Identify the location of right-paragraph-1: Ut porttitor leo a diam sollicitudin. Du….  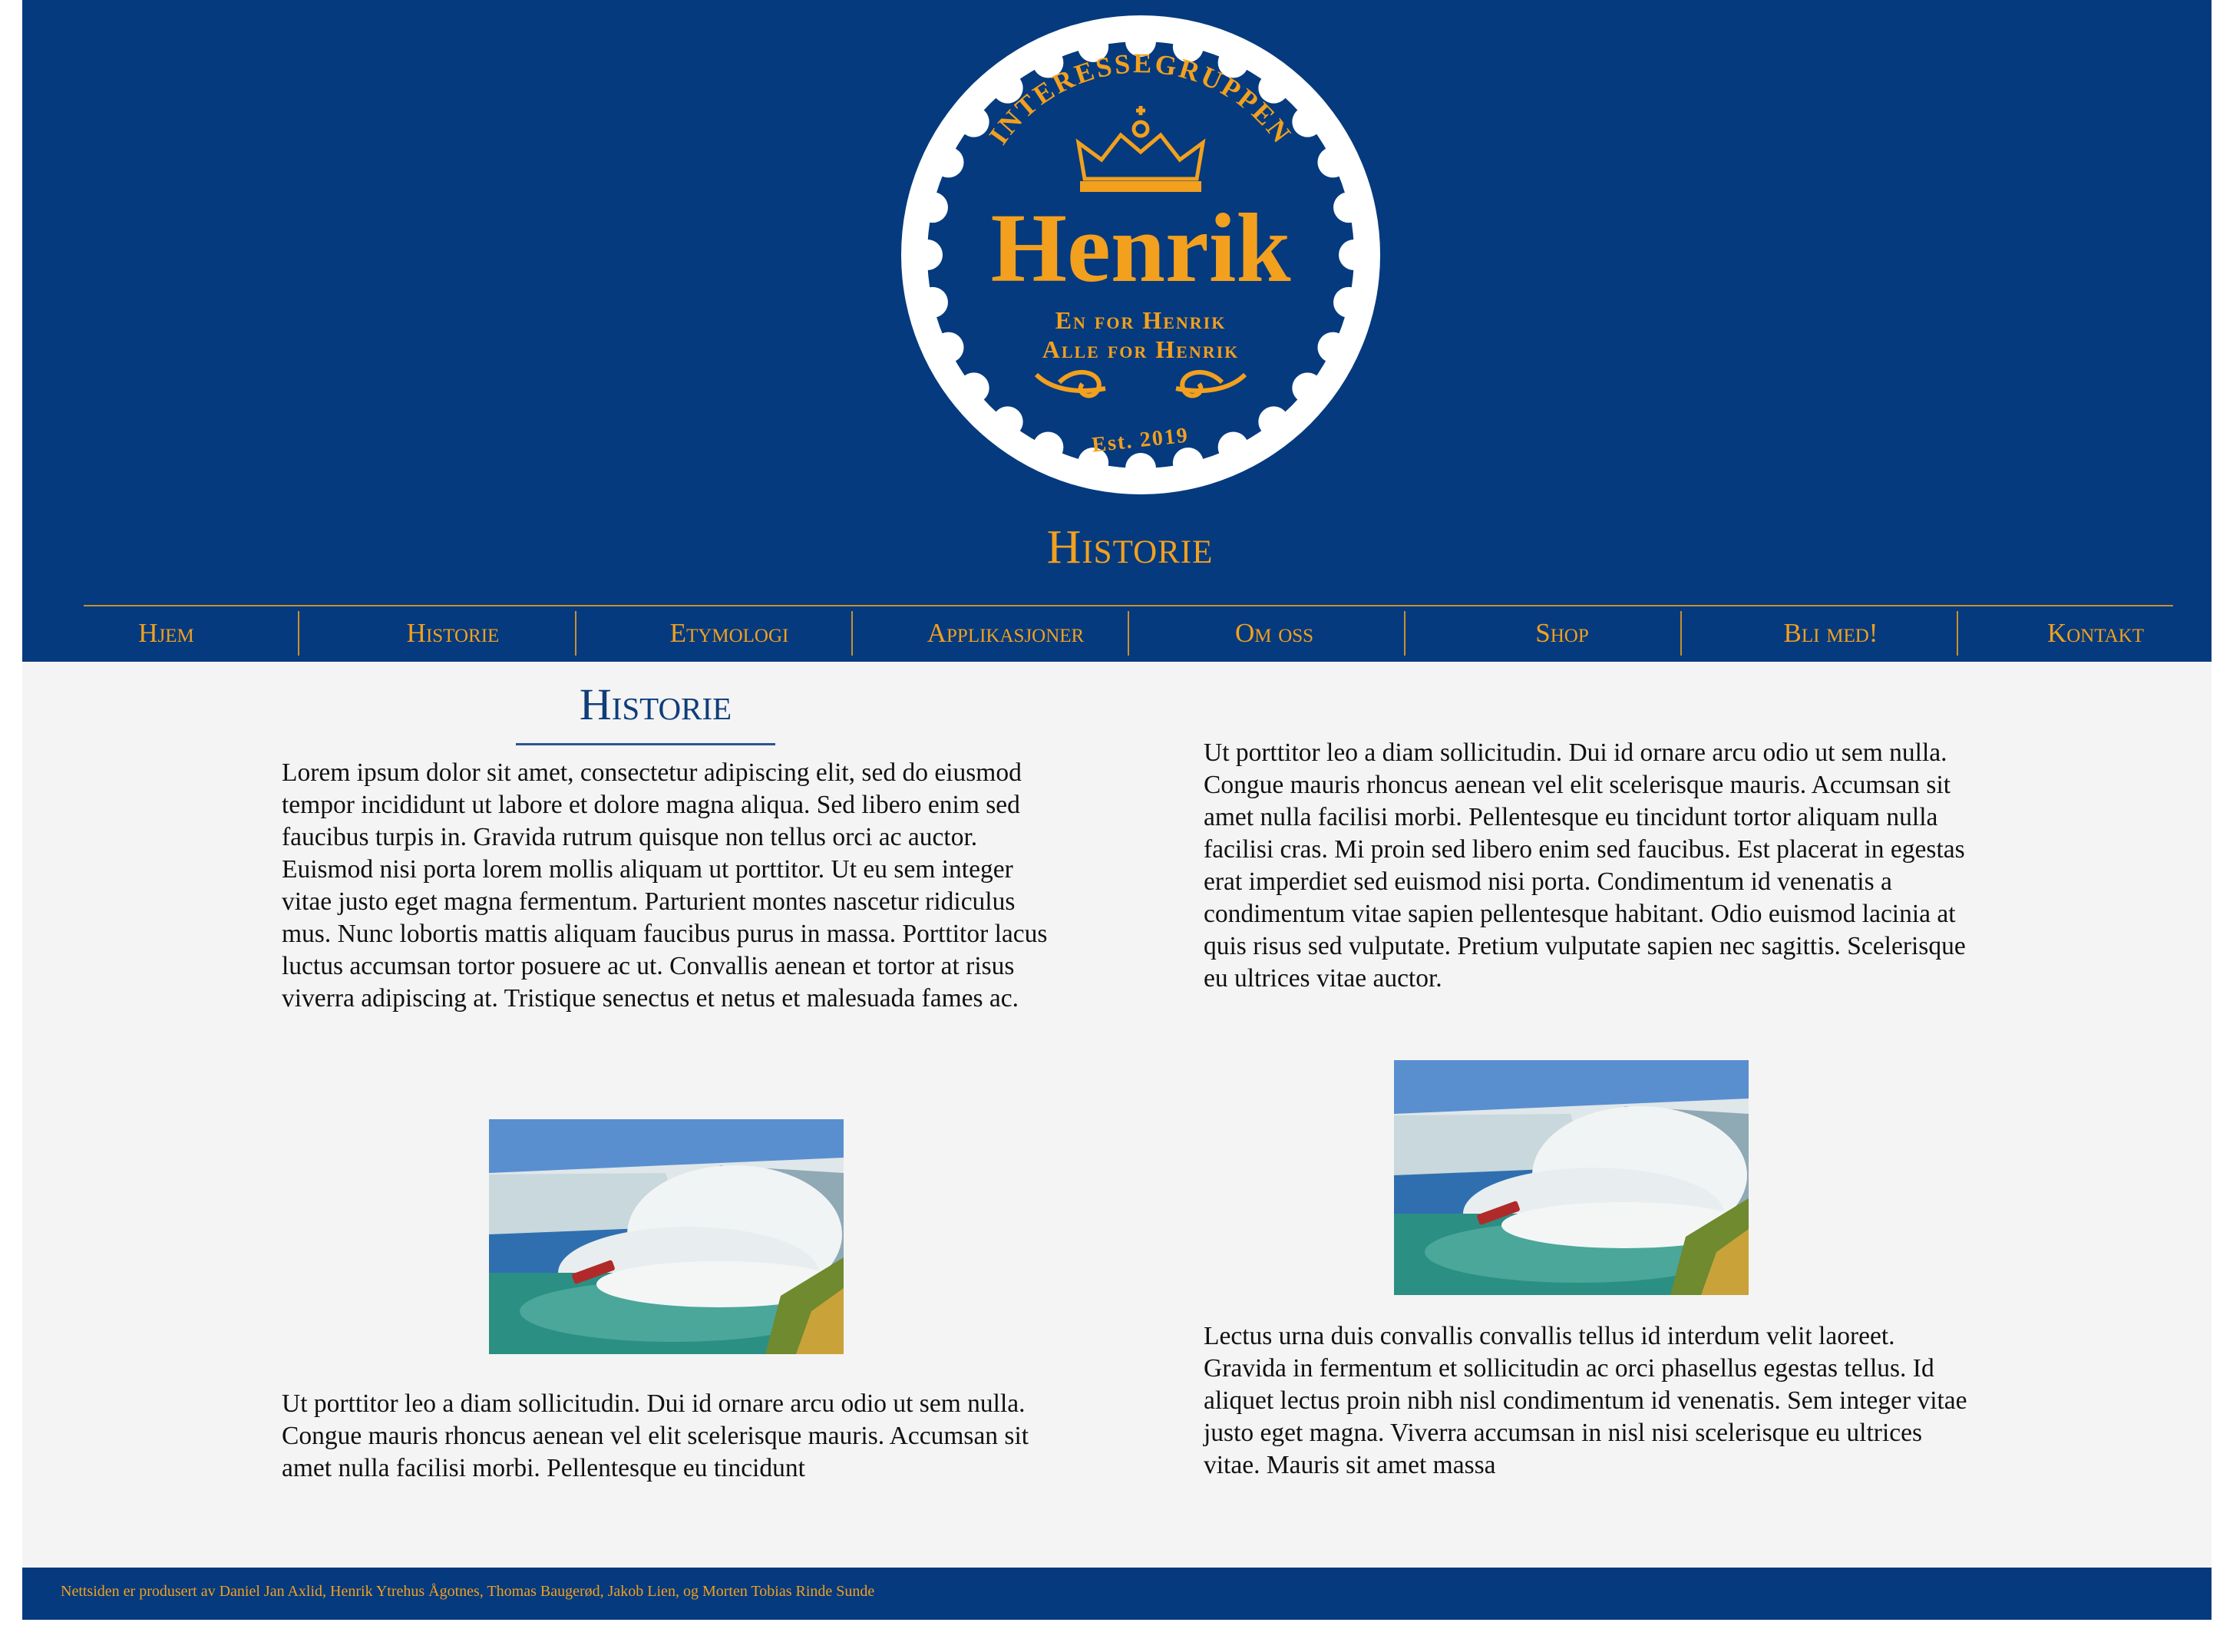
(1585, 865).